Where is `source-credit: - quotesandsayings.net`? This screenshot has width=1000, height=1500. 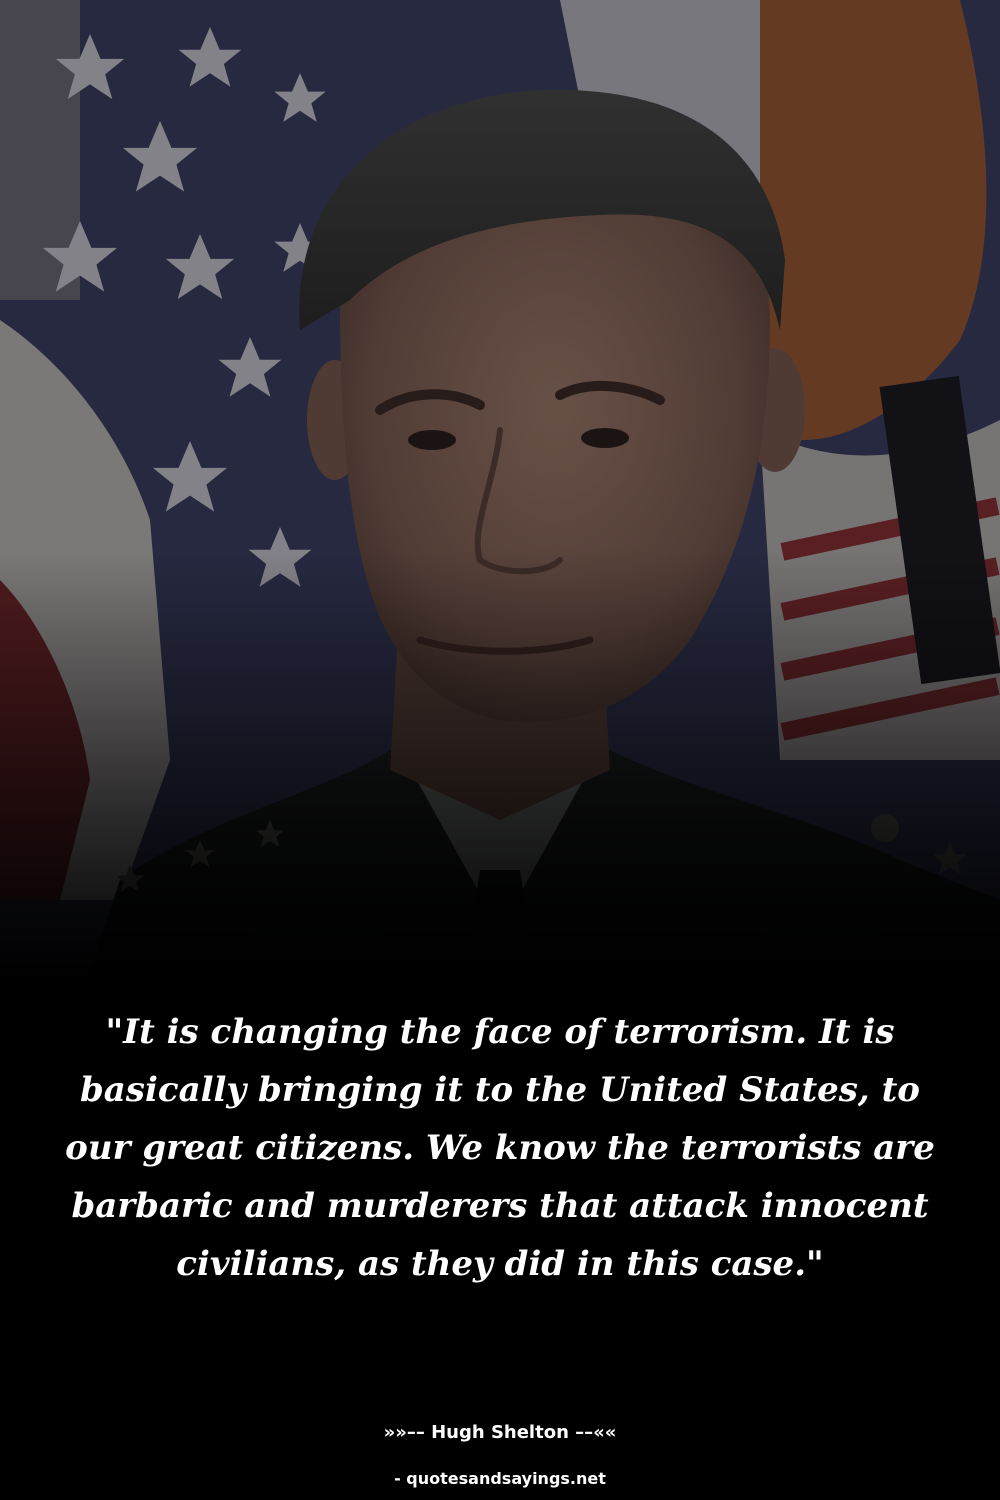 source-credit: - quotesandsayings.net is located at coordinates (500, 1478).